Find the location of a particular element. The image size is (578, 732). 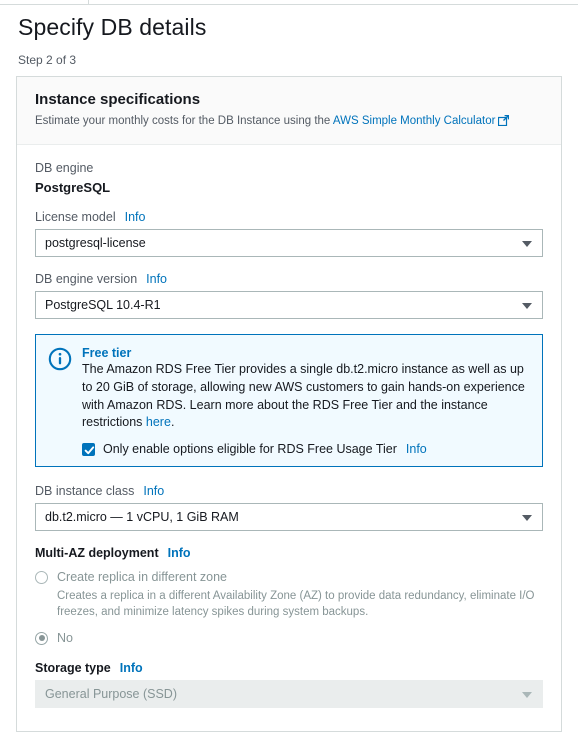

db-engine-version-label: DB engine version Info is located at coordinates (289, 279).